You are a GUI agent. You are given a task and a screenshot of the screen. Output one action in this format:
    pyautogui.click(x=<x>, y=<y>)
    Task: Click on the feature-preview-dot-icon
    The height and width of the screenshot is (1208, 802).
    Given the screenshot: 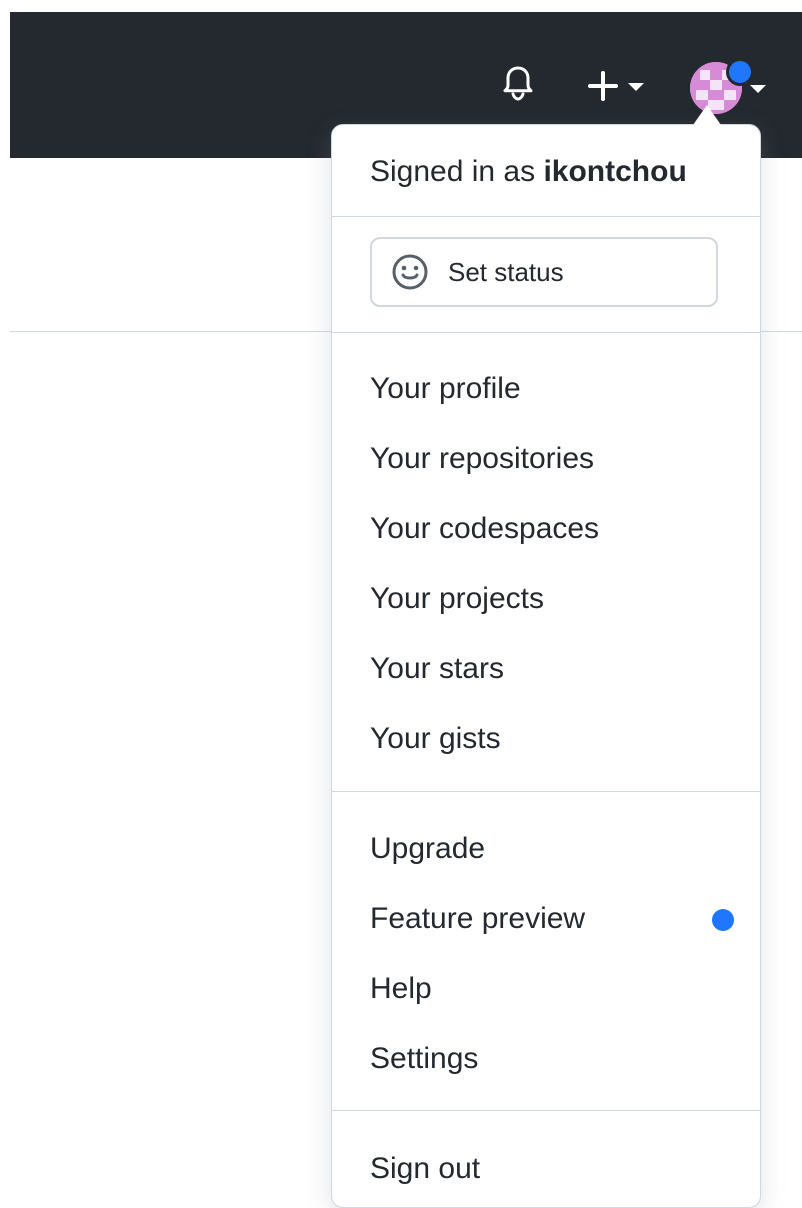 What is the action you would take?
    pyautogui.click(x=723, y=920)
    